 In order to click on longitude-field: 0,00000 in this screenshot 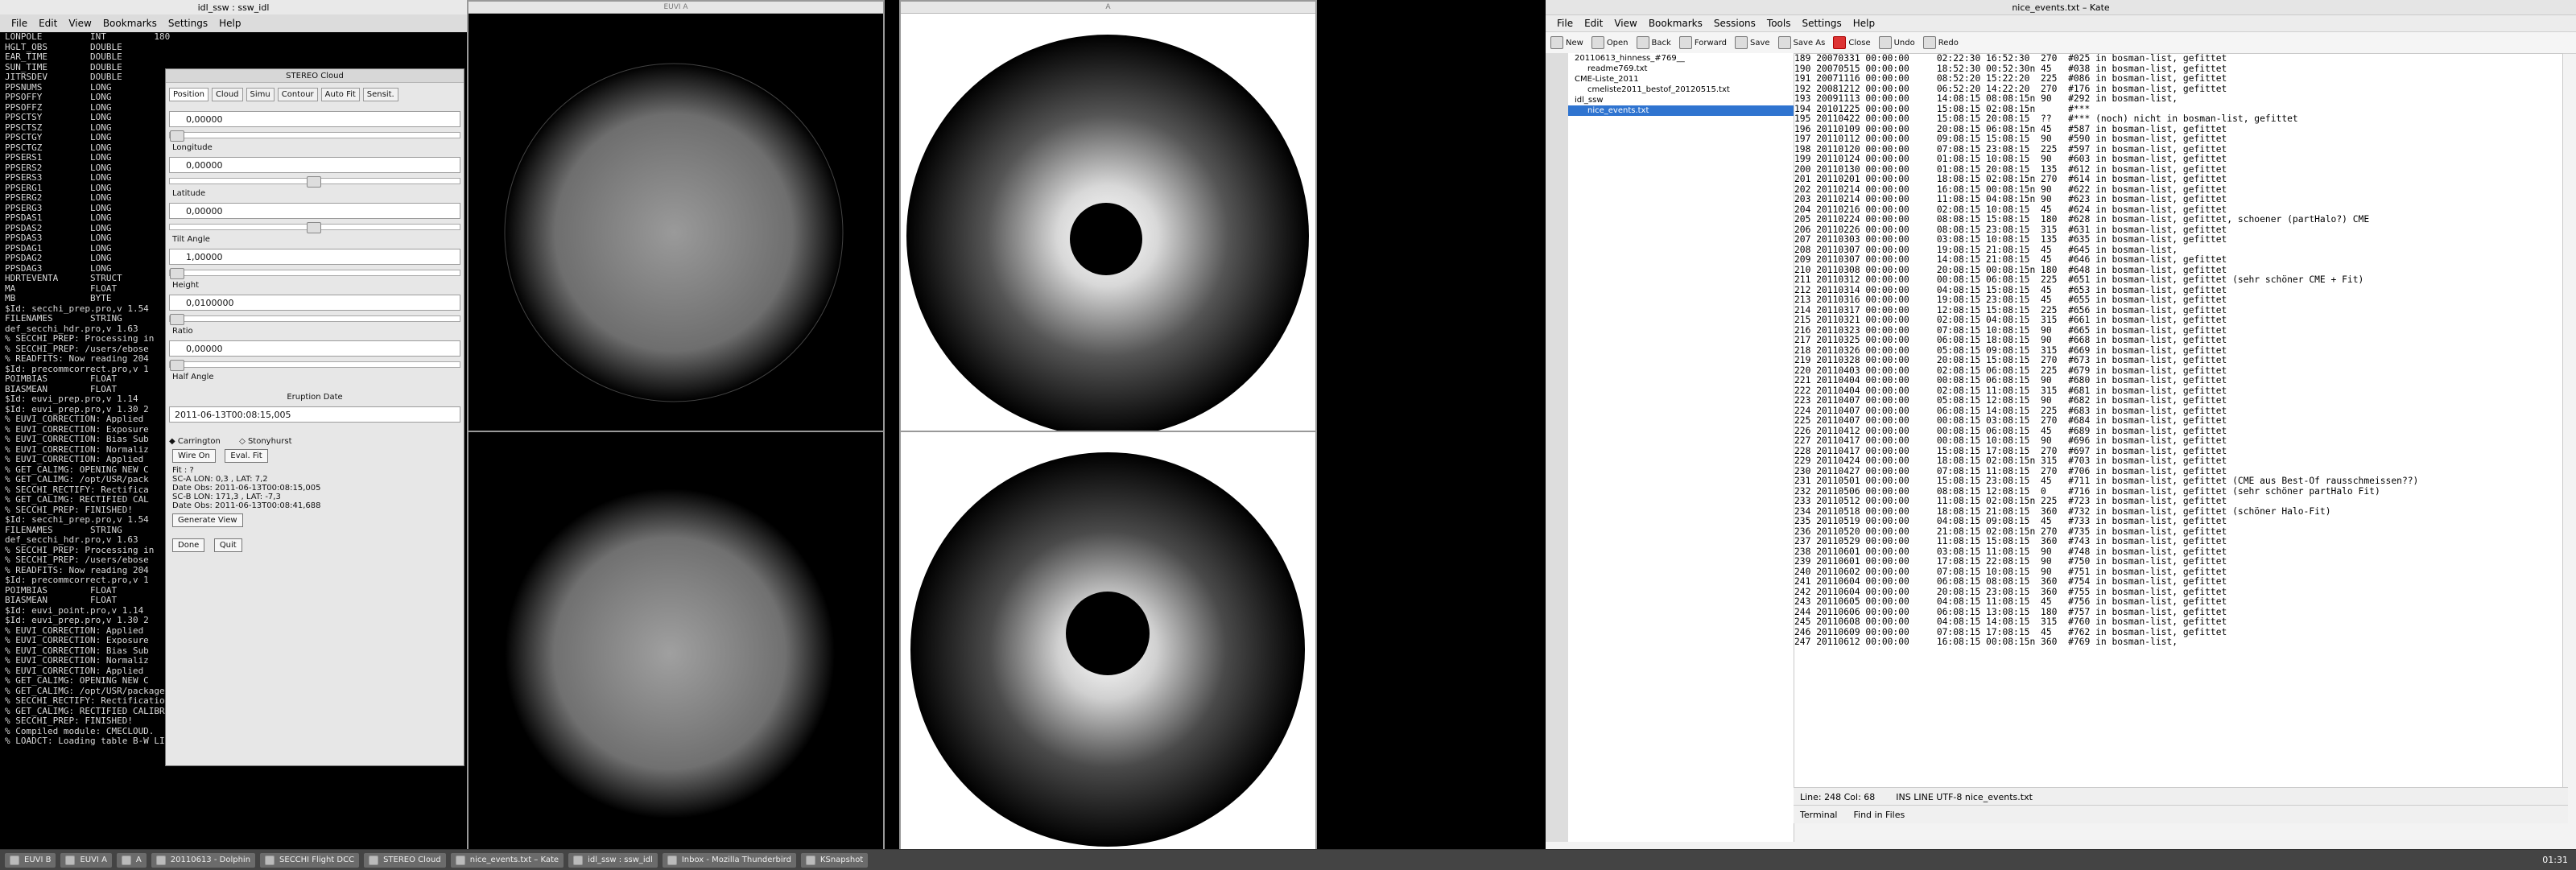, I will do `click(314, 119)`.